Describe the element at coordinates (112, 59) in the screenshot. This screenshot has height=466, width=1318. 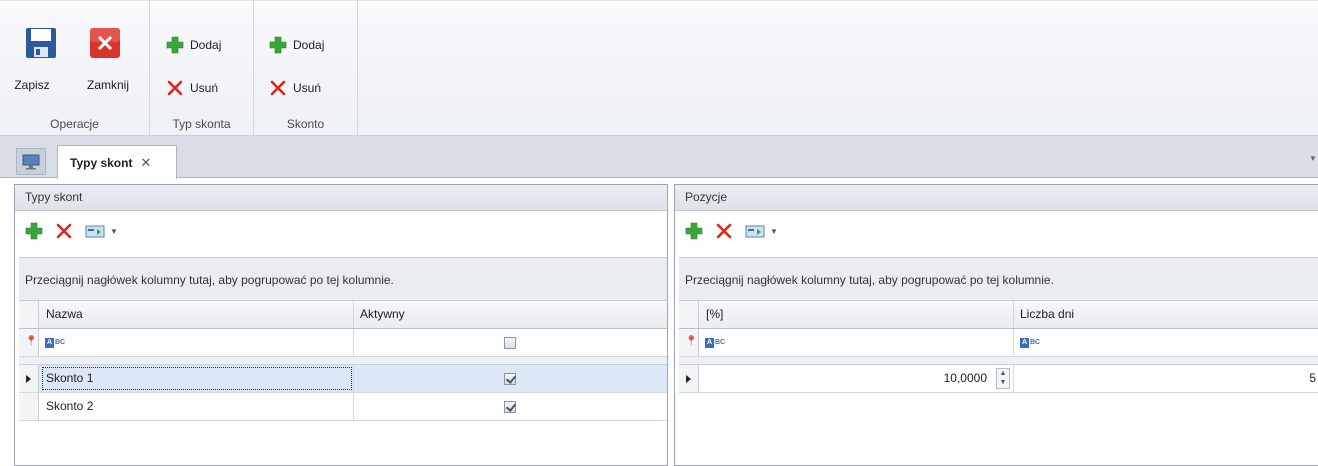
I see `close-button: Zamknij` at that location.